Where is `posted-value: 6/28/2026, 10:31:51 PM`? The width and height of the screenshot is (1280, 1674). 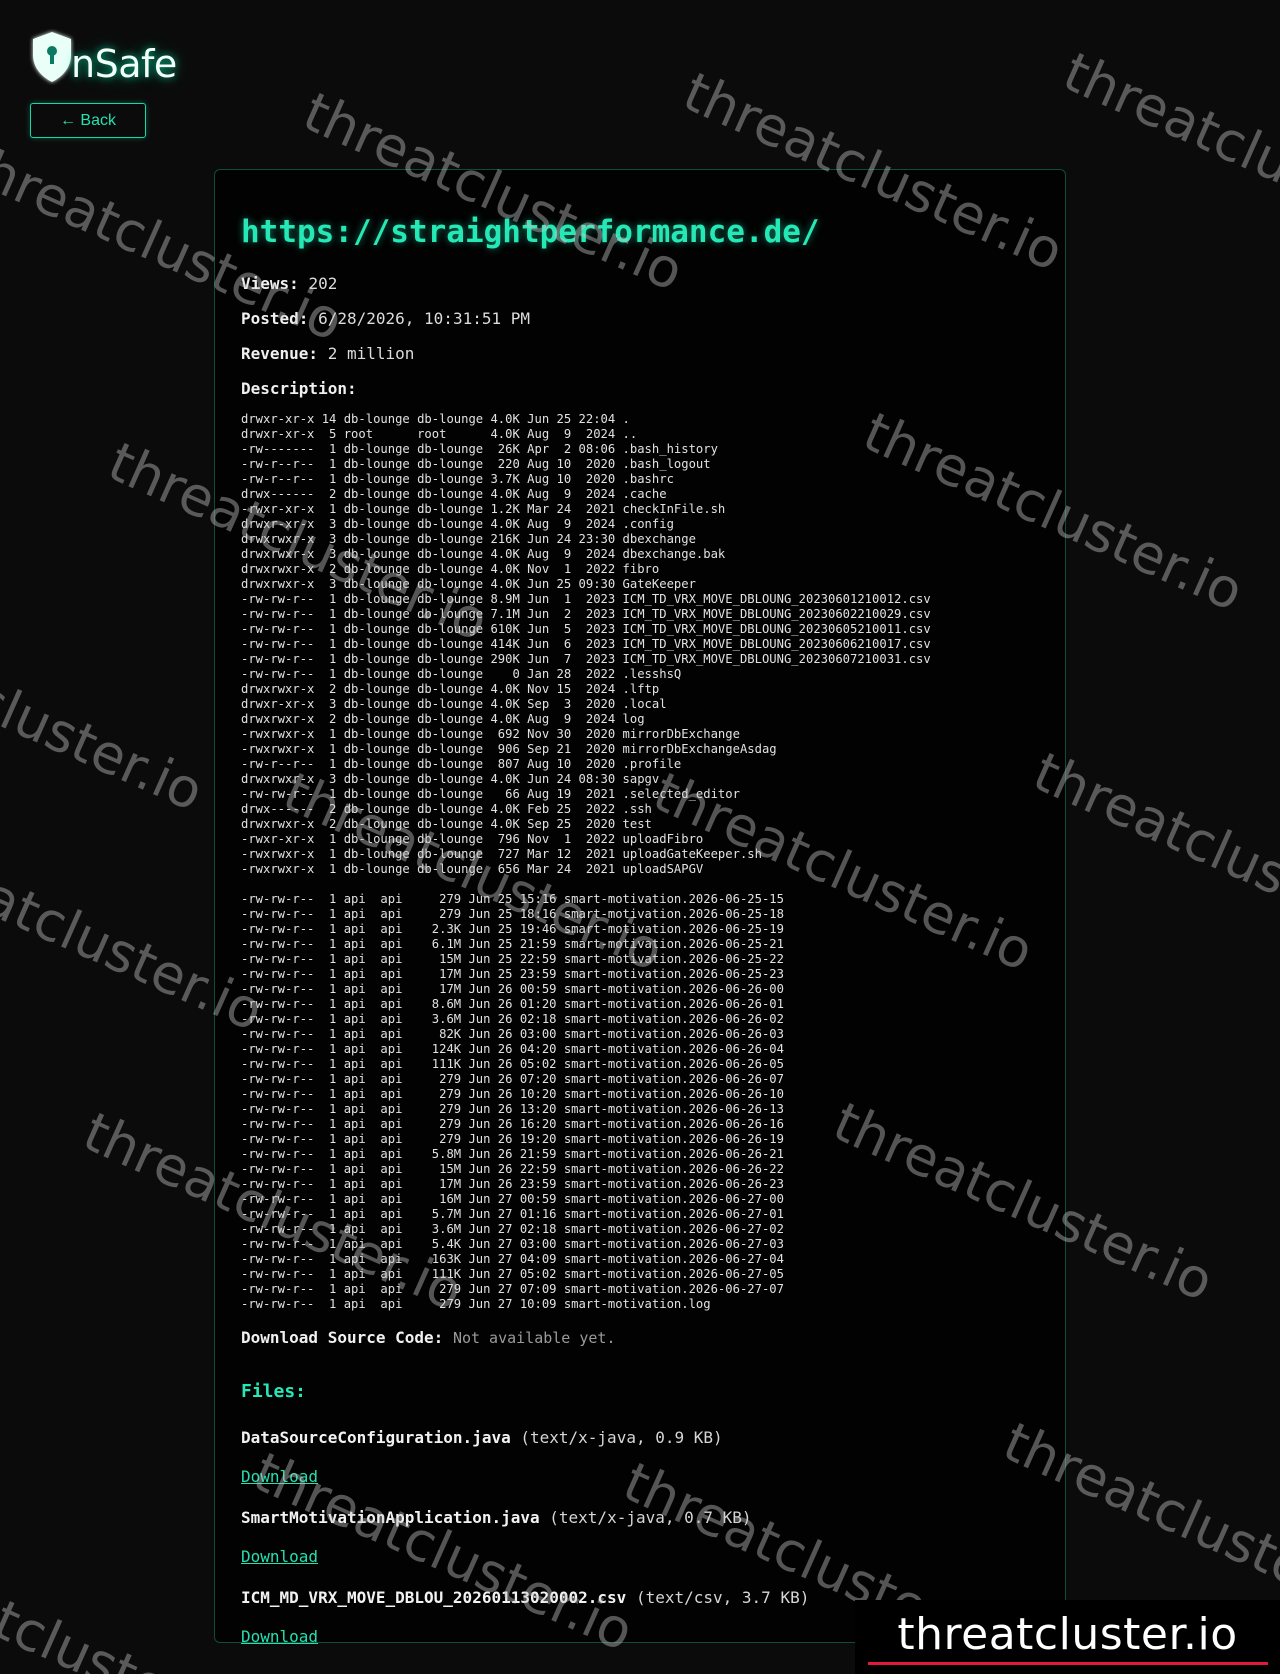 posted-value: 6/28/2026, 10:31:51 PM is located at coordinates (424, 318).